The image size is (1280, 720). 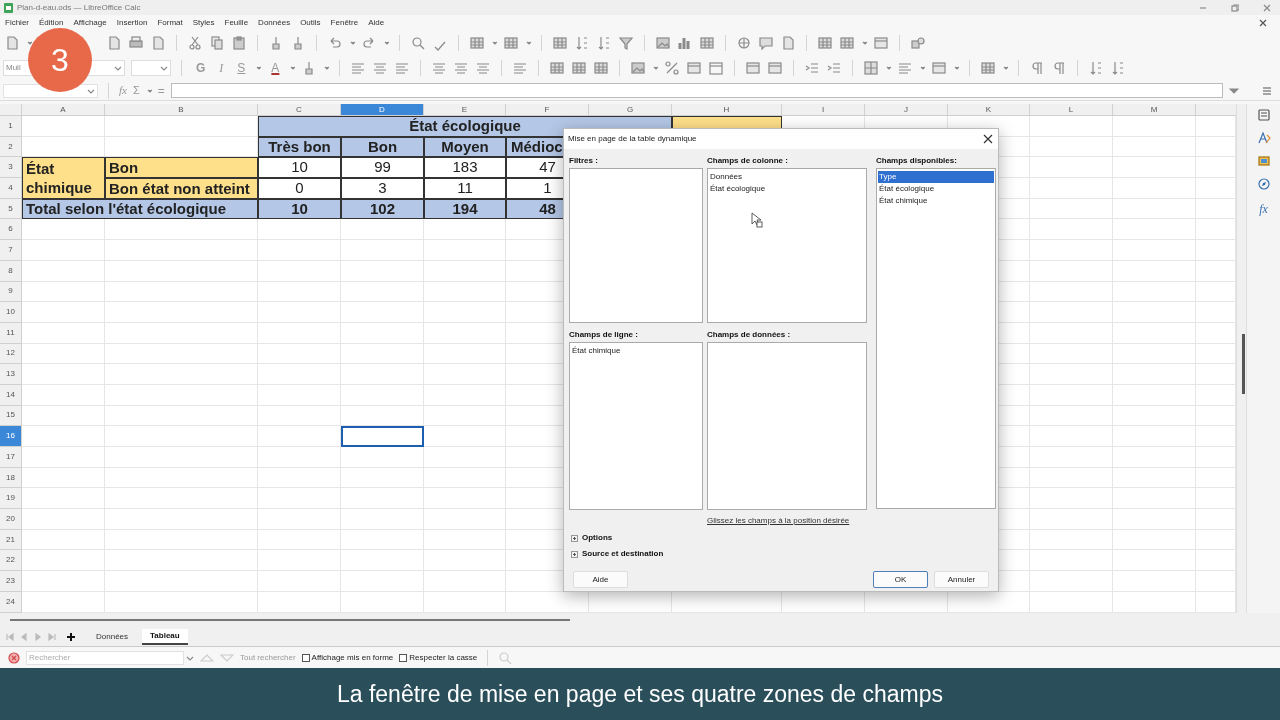 What do you see at coordinates (105, 657) in the screenshot?
I see `search-field: Rechercher` at bounding box center [105, 657].